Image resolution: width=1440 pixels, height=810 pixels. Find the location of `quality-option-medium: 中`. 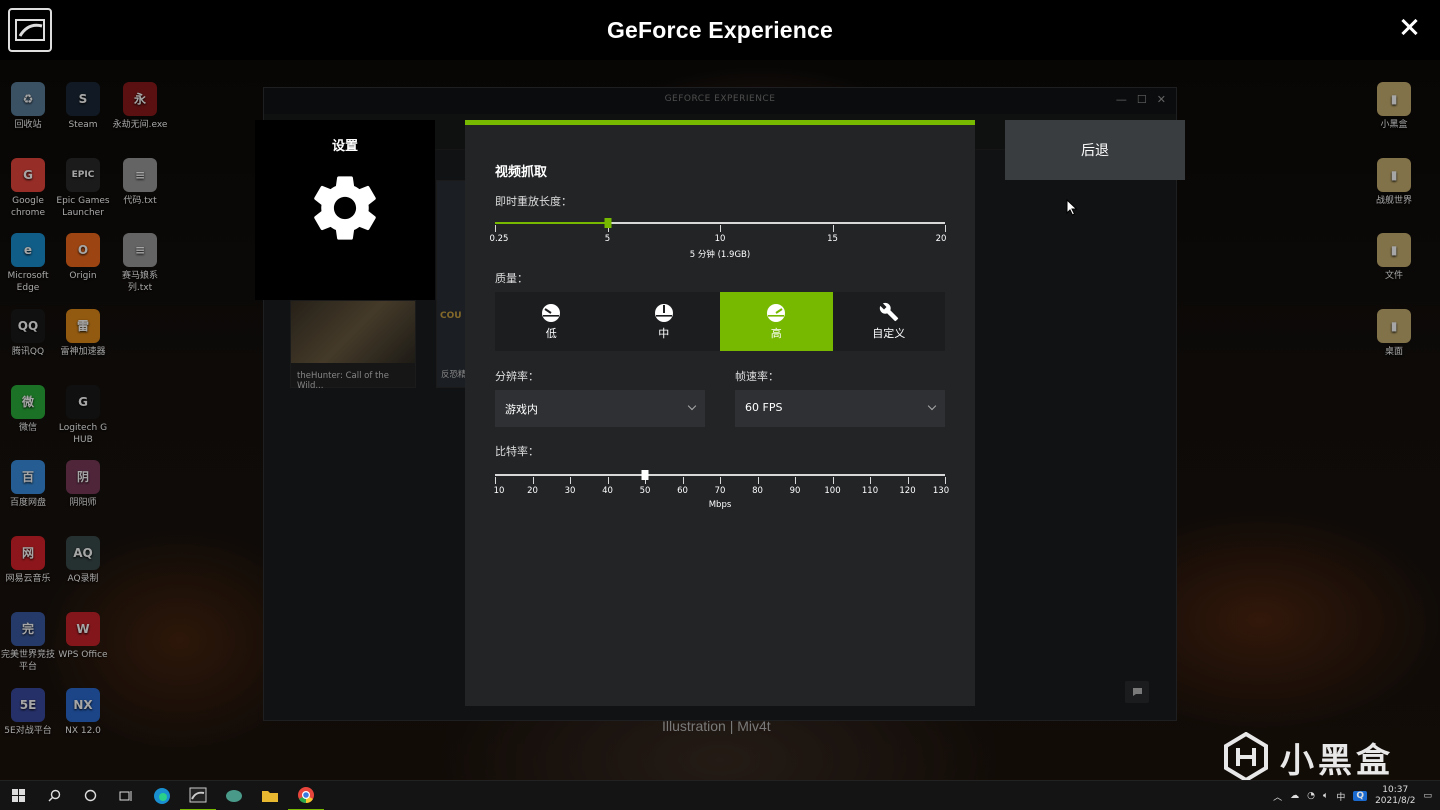

quality-option-medium: 中 is located at coordinates (664, 321).